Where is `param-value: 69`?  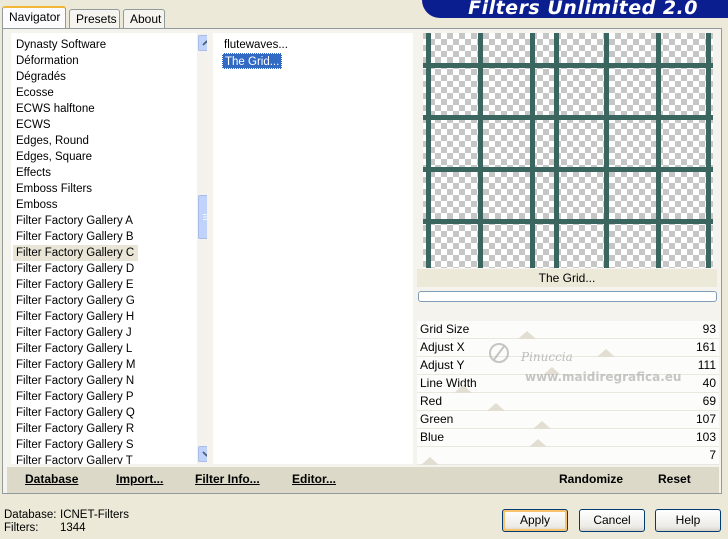
param-value: 69 is located at coordinates (709, 401).